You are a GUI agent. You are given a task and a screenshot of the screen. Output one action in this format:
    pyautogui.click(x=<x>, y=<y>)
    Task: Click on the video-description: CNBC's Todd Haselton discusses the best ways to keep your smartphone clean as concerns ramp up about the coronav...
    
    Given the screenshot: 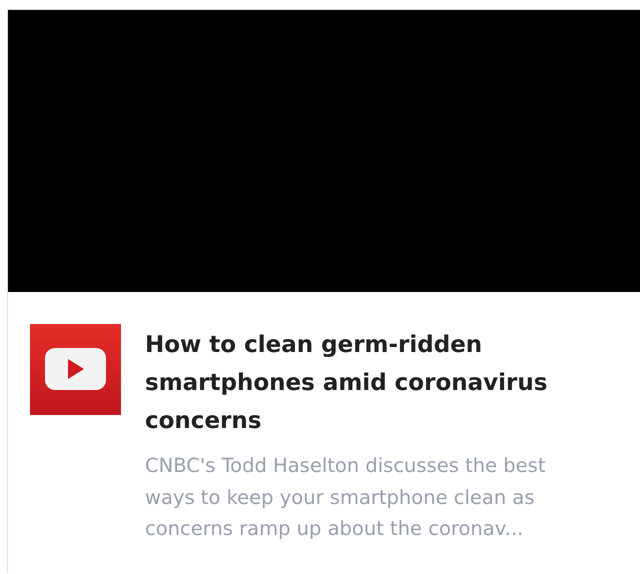 What is the action you would take?
    pyautogui.click(x=345, y=497)
    